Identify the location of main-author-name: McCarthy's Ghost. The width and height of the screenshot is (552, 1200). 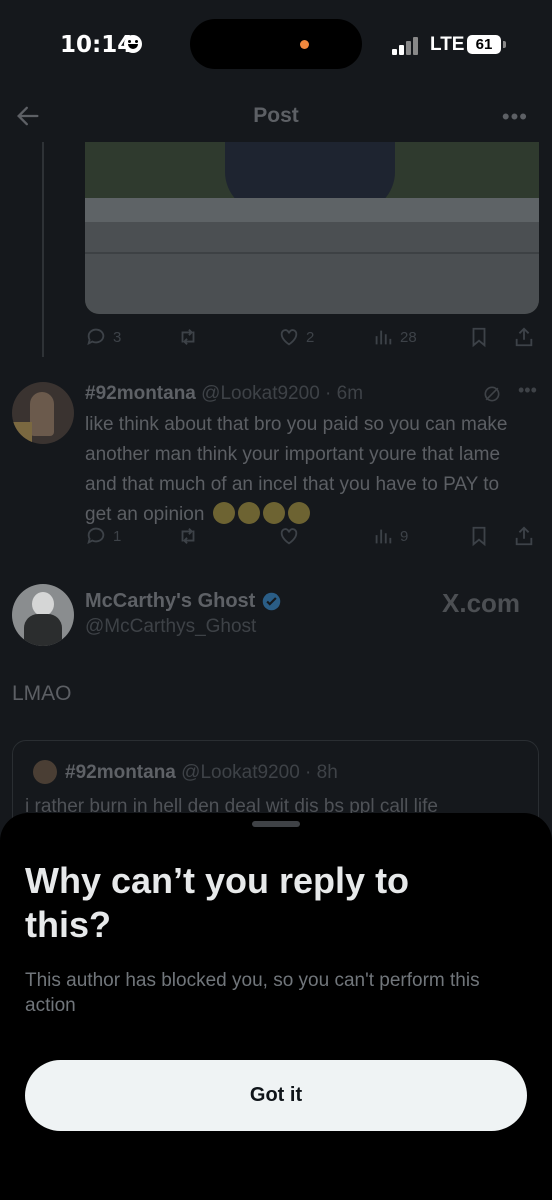
(183, 601).